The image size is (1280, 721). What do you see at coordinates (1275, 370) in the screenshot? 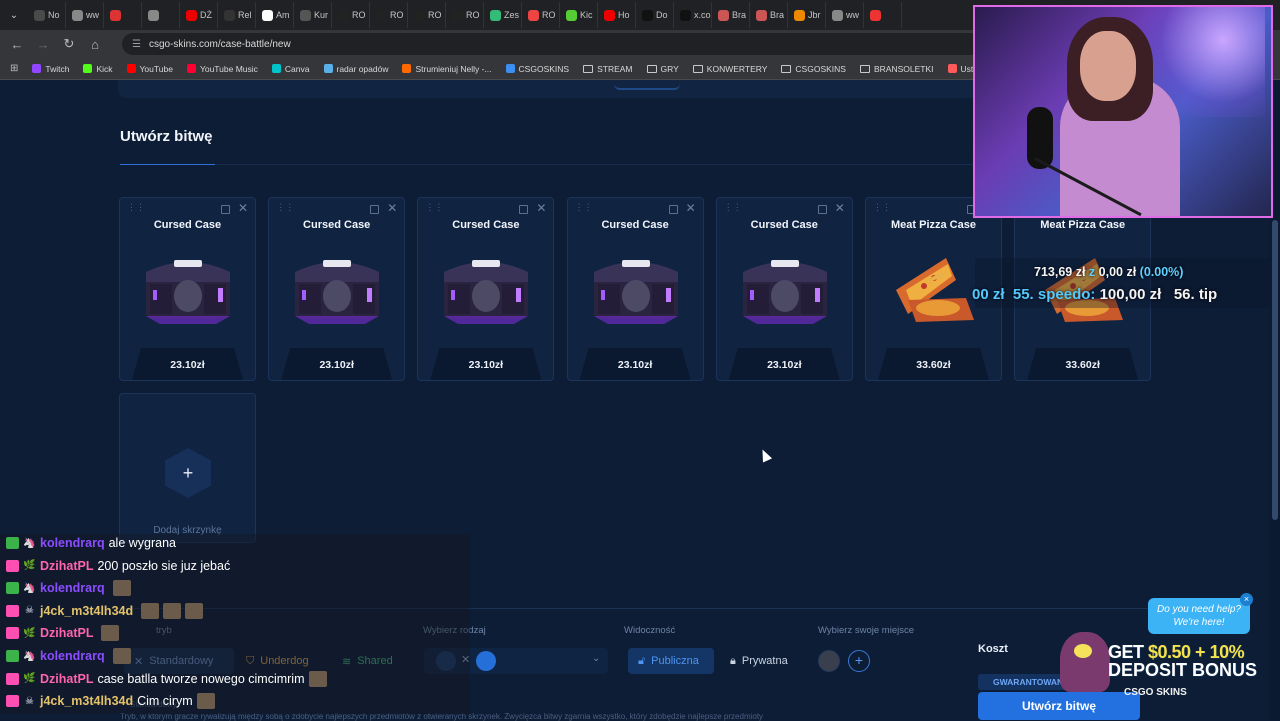
I see `scrollbar-thumb` at bounding box center [1275, 370].